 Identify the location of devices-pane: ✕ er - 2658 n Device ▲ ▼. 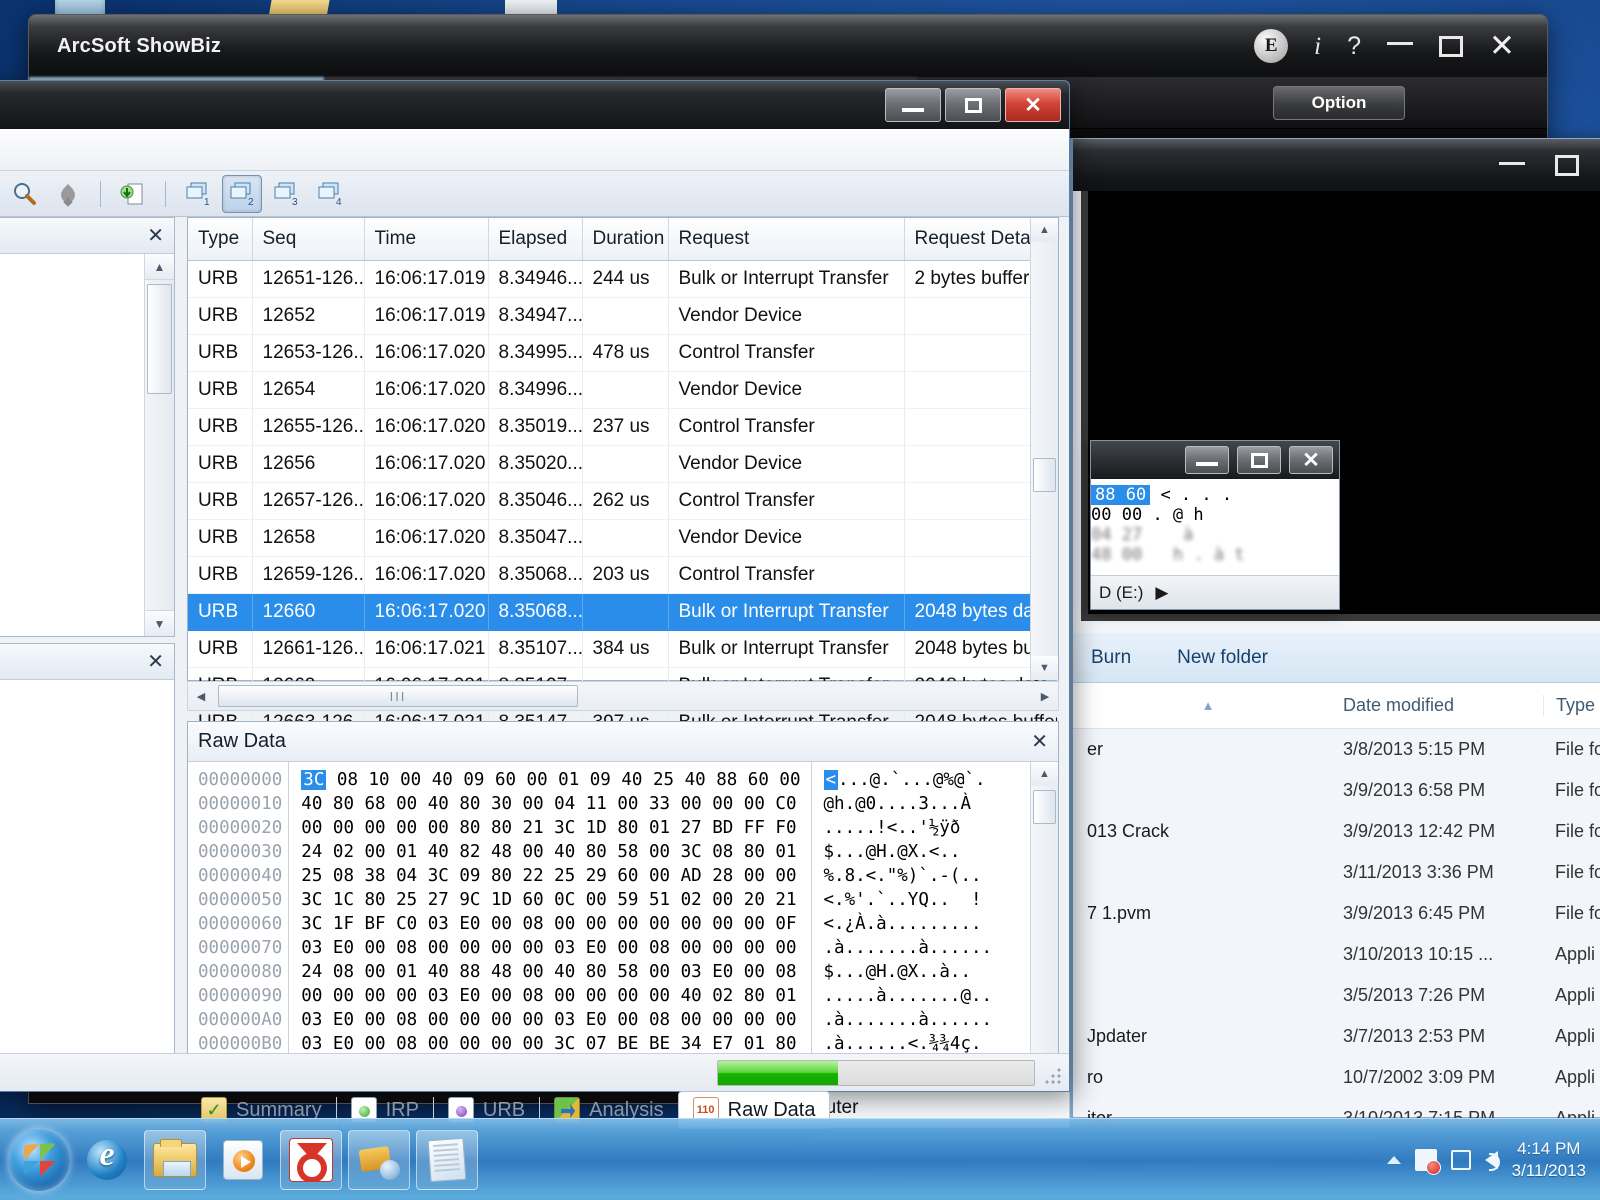
(87, 427).